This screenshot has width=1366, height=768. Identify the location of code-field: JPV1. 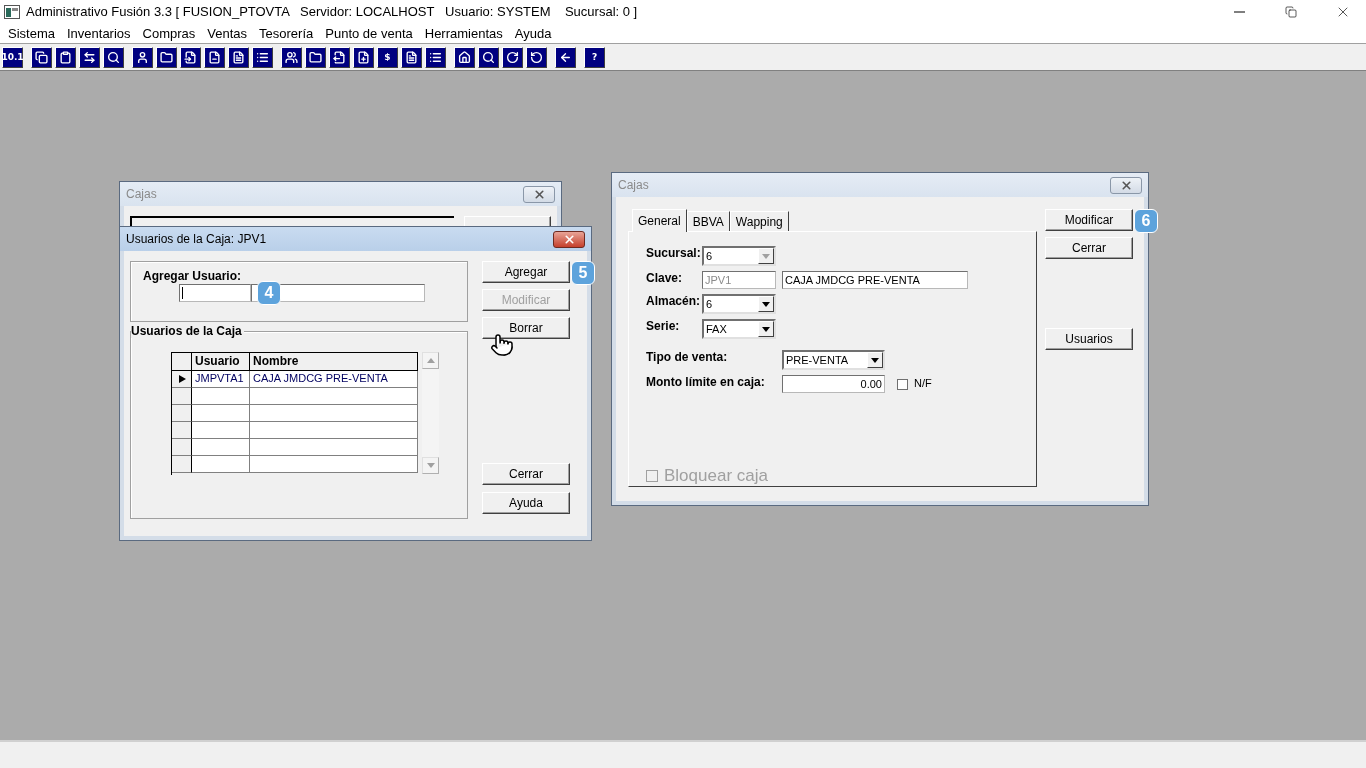
(739, 280).